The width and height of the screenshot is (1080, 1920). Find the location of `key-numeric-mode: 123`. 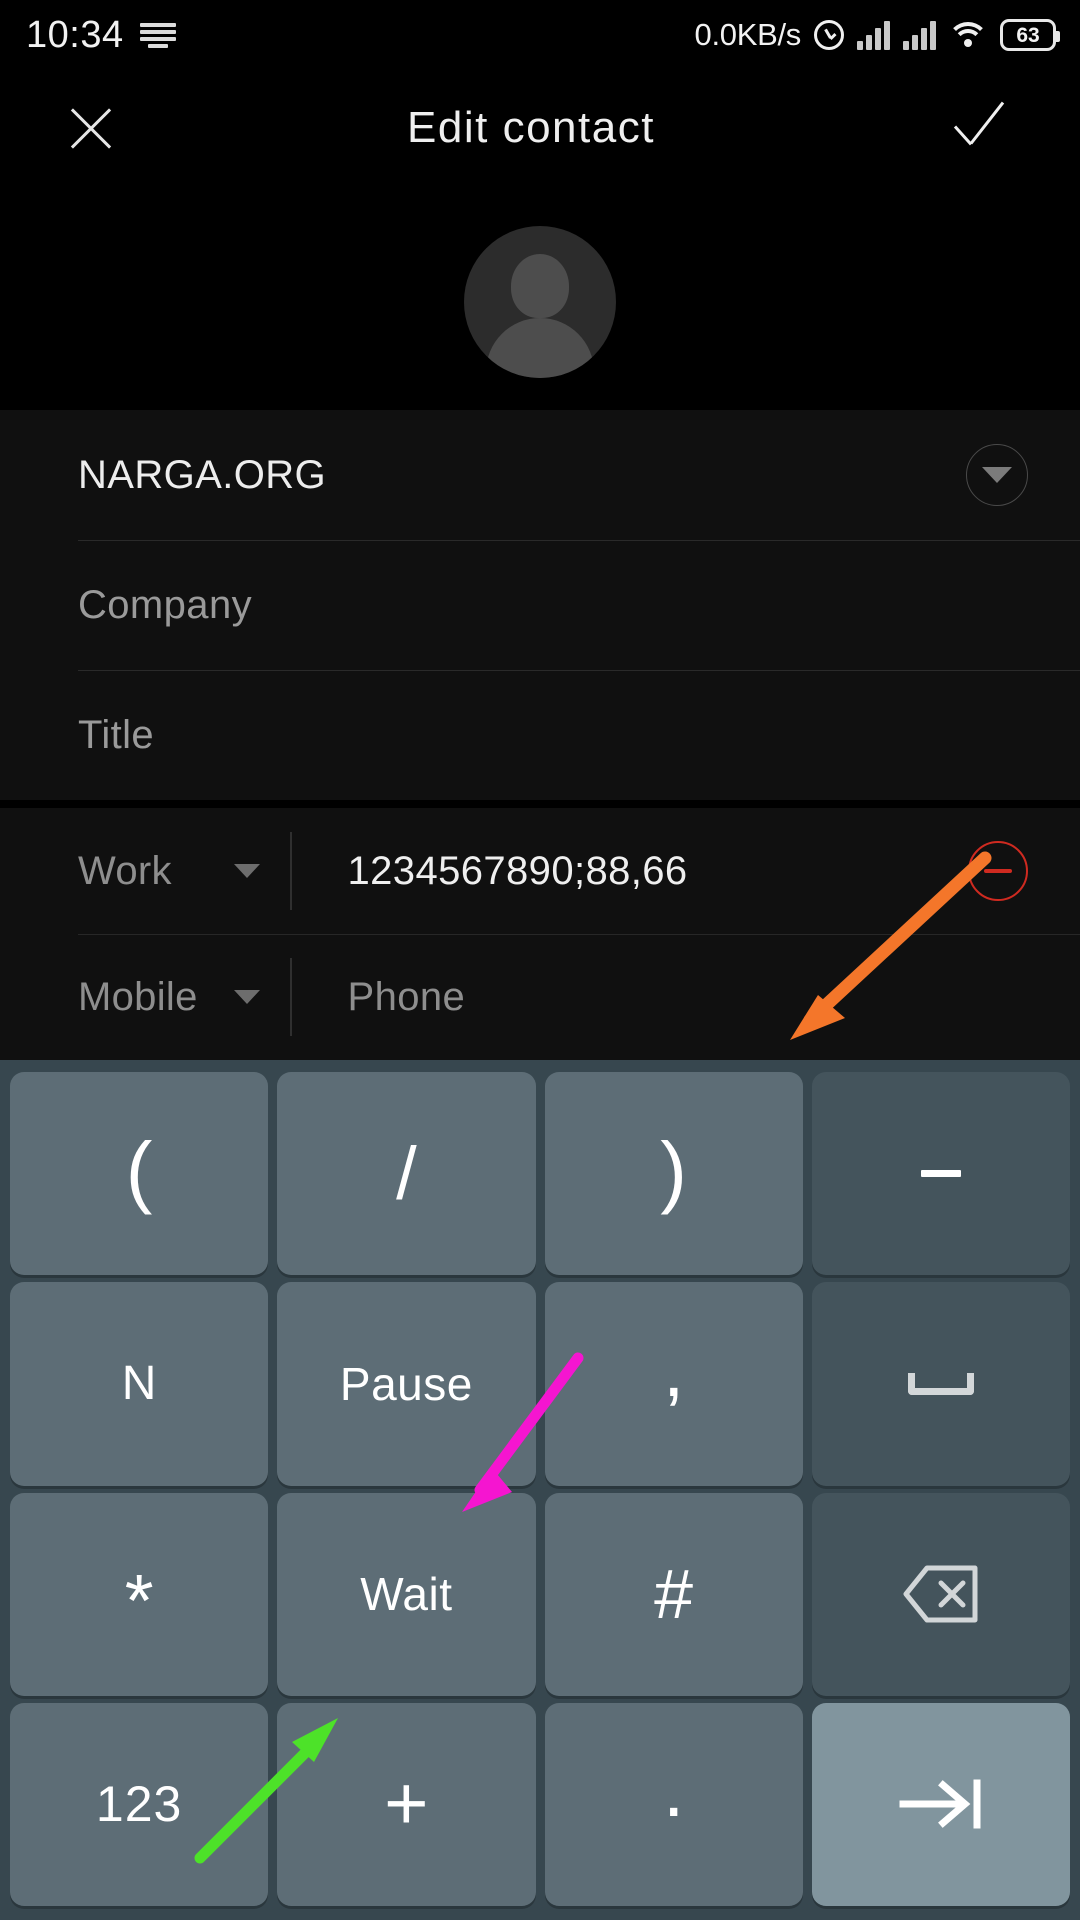

key-numeric-mode: 123 is located at coordinates (139, 1804).